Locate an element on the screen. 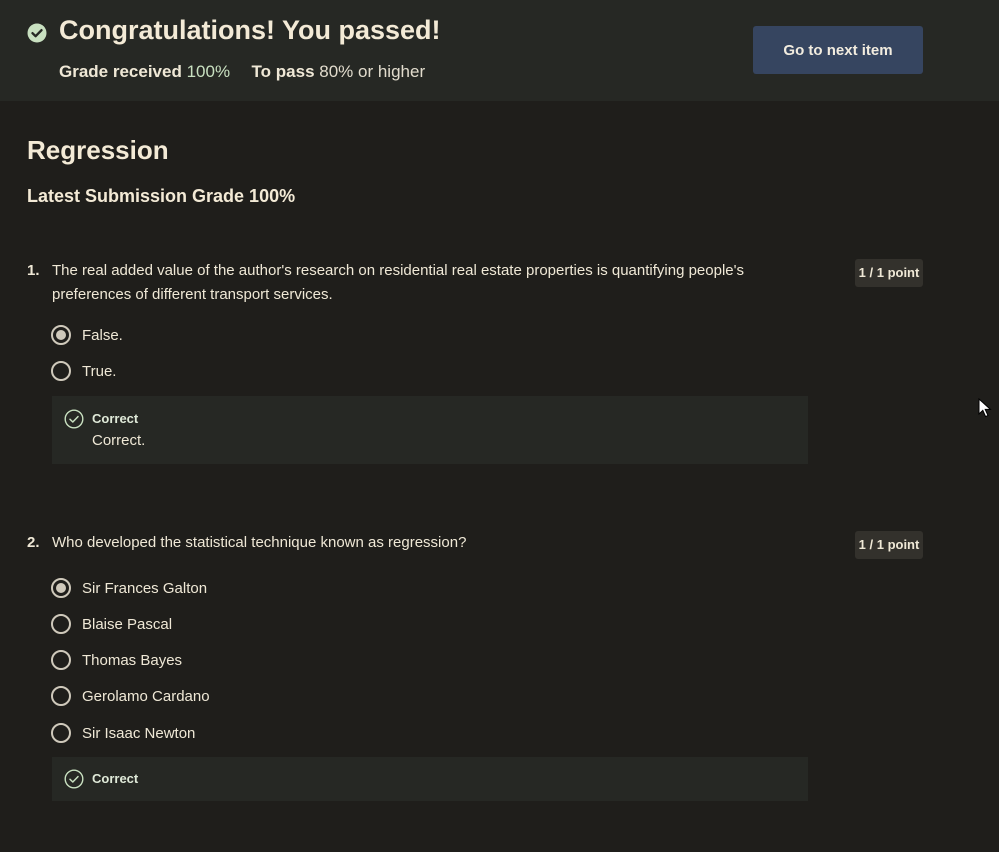 This screenshot has height=852, width=999. answer-option: Sir Isaac Newton is located at coordinates (123, 733).